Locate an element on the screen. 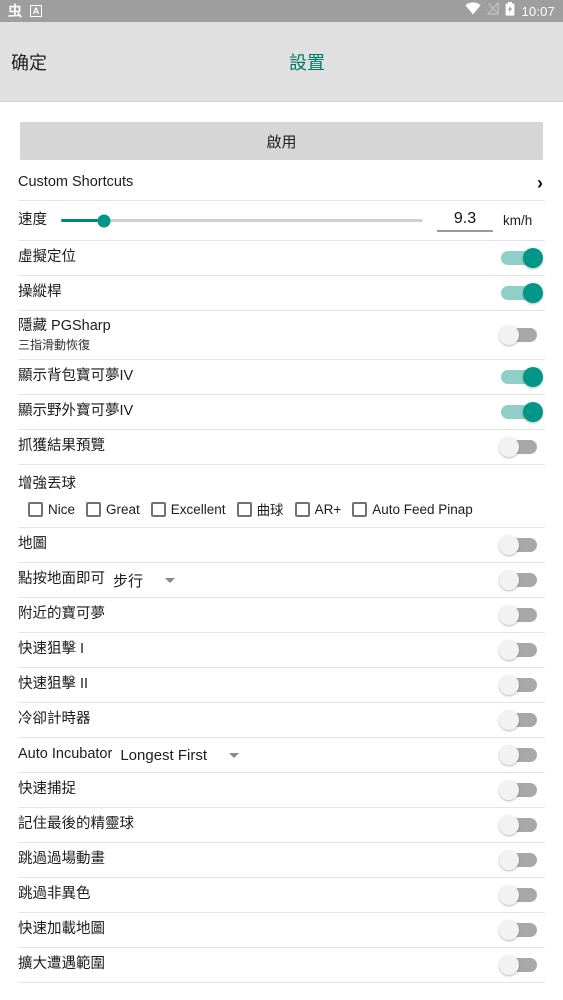 Image resolution: width=563 pixels, height=1000 pixels. row-toggle-3: 顯示背包寶可夢IV is located at coordinates (281, 378).